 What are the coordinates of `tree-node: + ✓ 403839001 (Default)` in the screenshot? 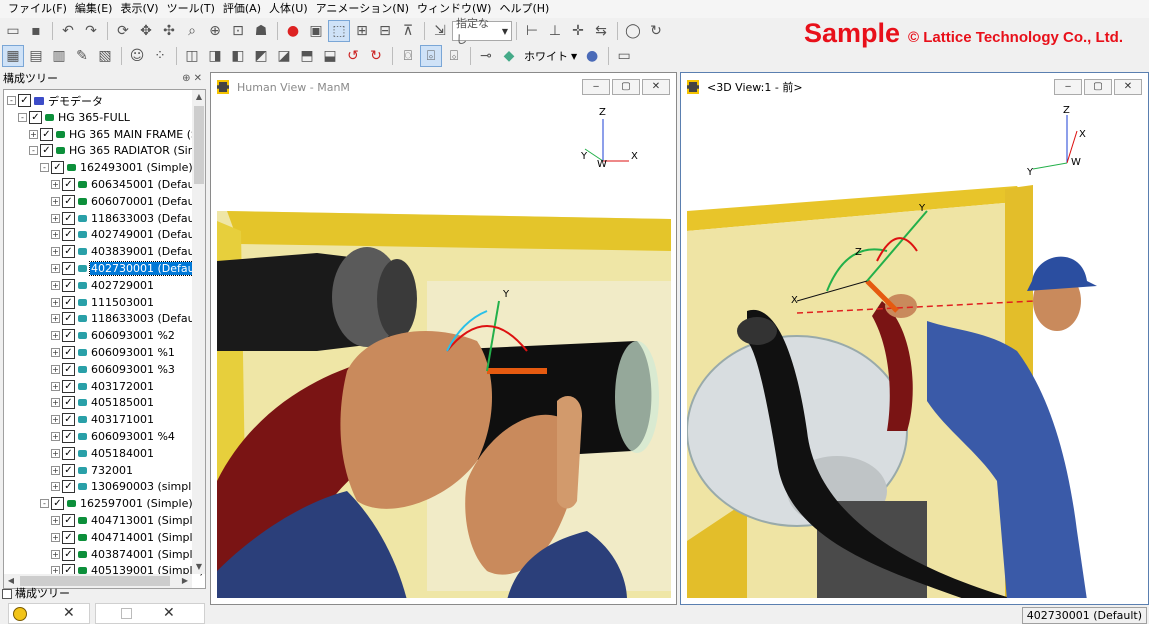 It's located at (128, 251).